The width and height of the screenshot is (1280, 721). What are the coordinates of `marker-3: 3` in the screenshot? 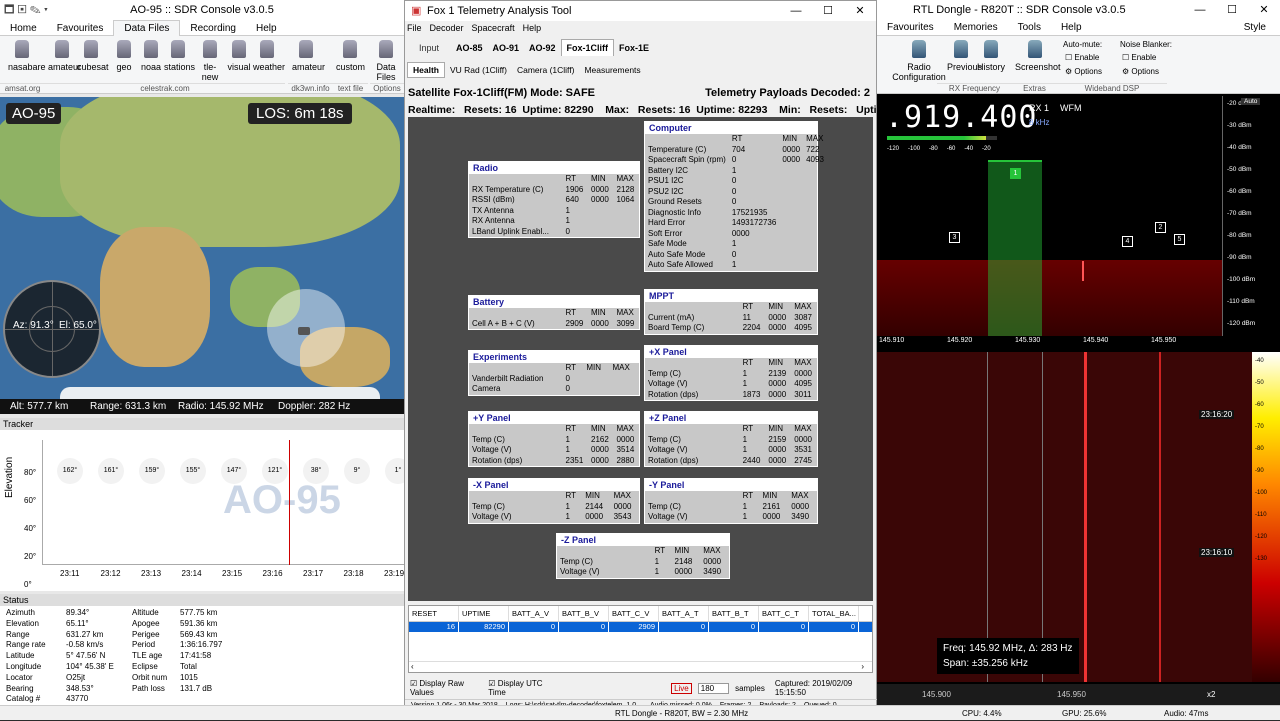 It's located at (954, 237).